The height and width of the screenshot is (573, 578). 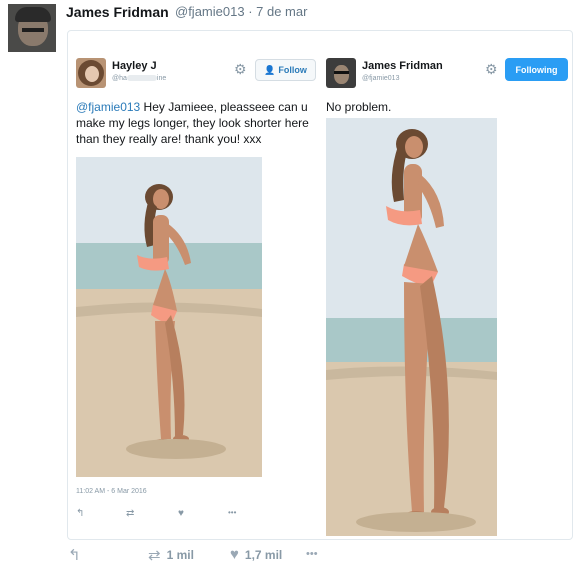 What do you see at coordinates (180, 555) in the screenshot?
I see `retweet-count: 1 mil` at bounding box center [180, 555].